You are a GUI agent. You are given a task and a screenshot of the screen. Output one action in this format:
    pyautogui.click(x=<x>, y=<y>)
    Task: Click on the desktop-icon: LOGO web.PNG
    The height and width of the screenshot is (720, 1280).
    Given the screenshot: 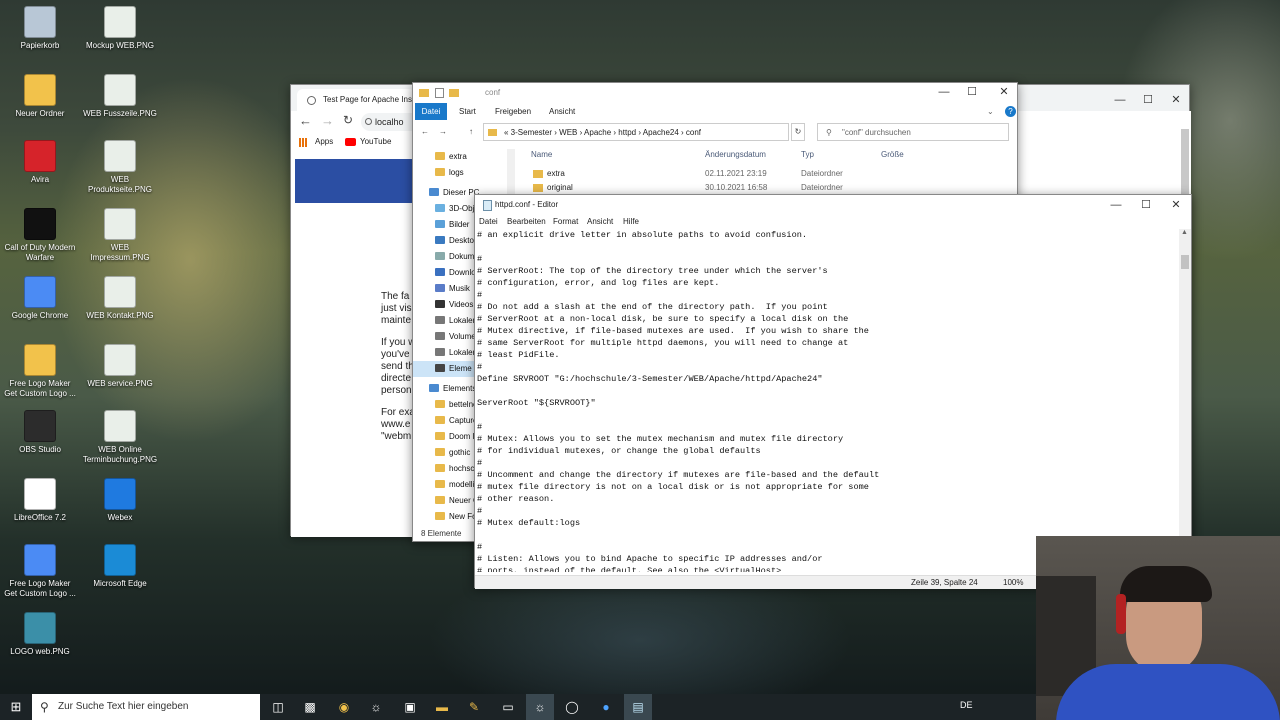 What is the action you would take?
    pyautogui.click(x=40, y=634)
    